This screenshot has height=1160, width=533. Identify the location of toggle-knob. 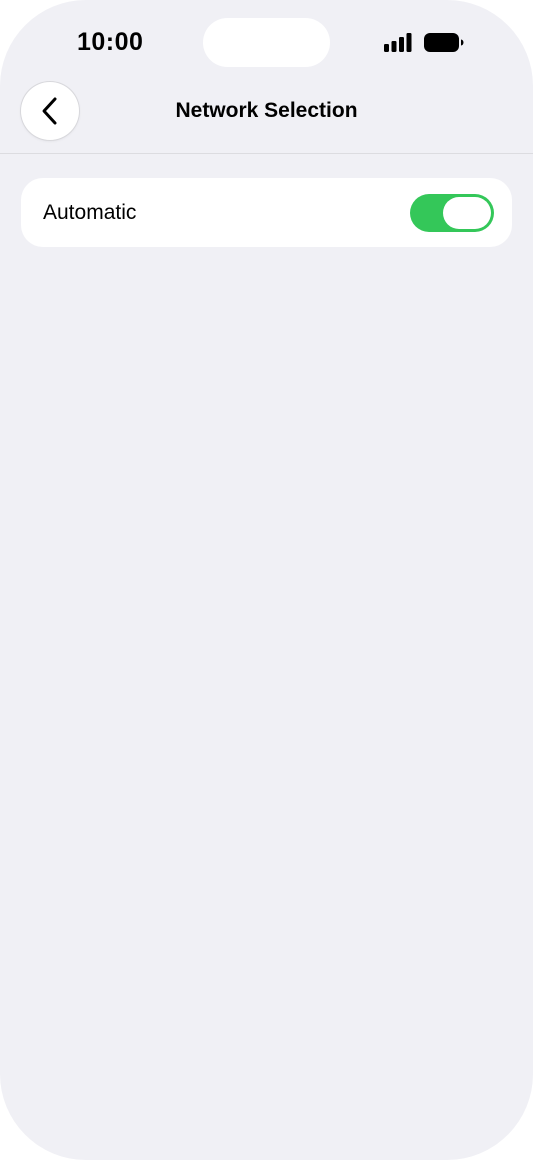
(467, 213).